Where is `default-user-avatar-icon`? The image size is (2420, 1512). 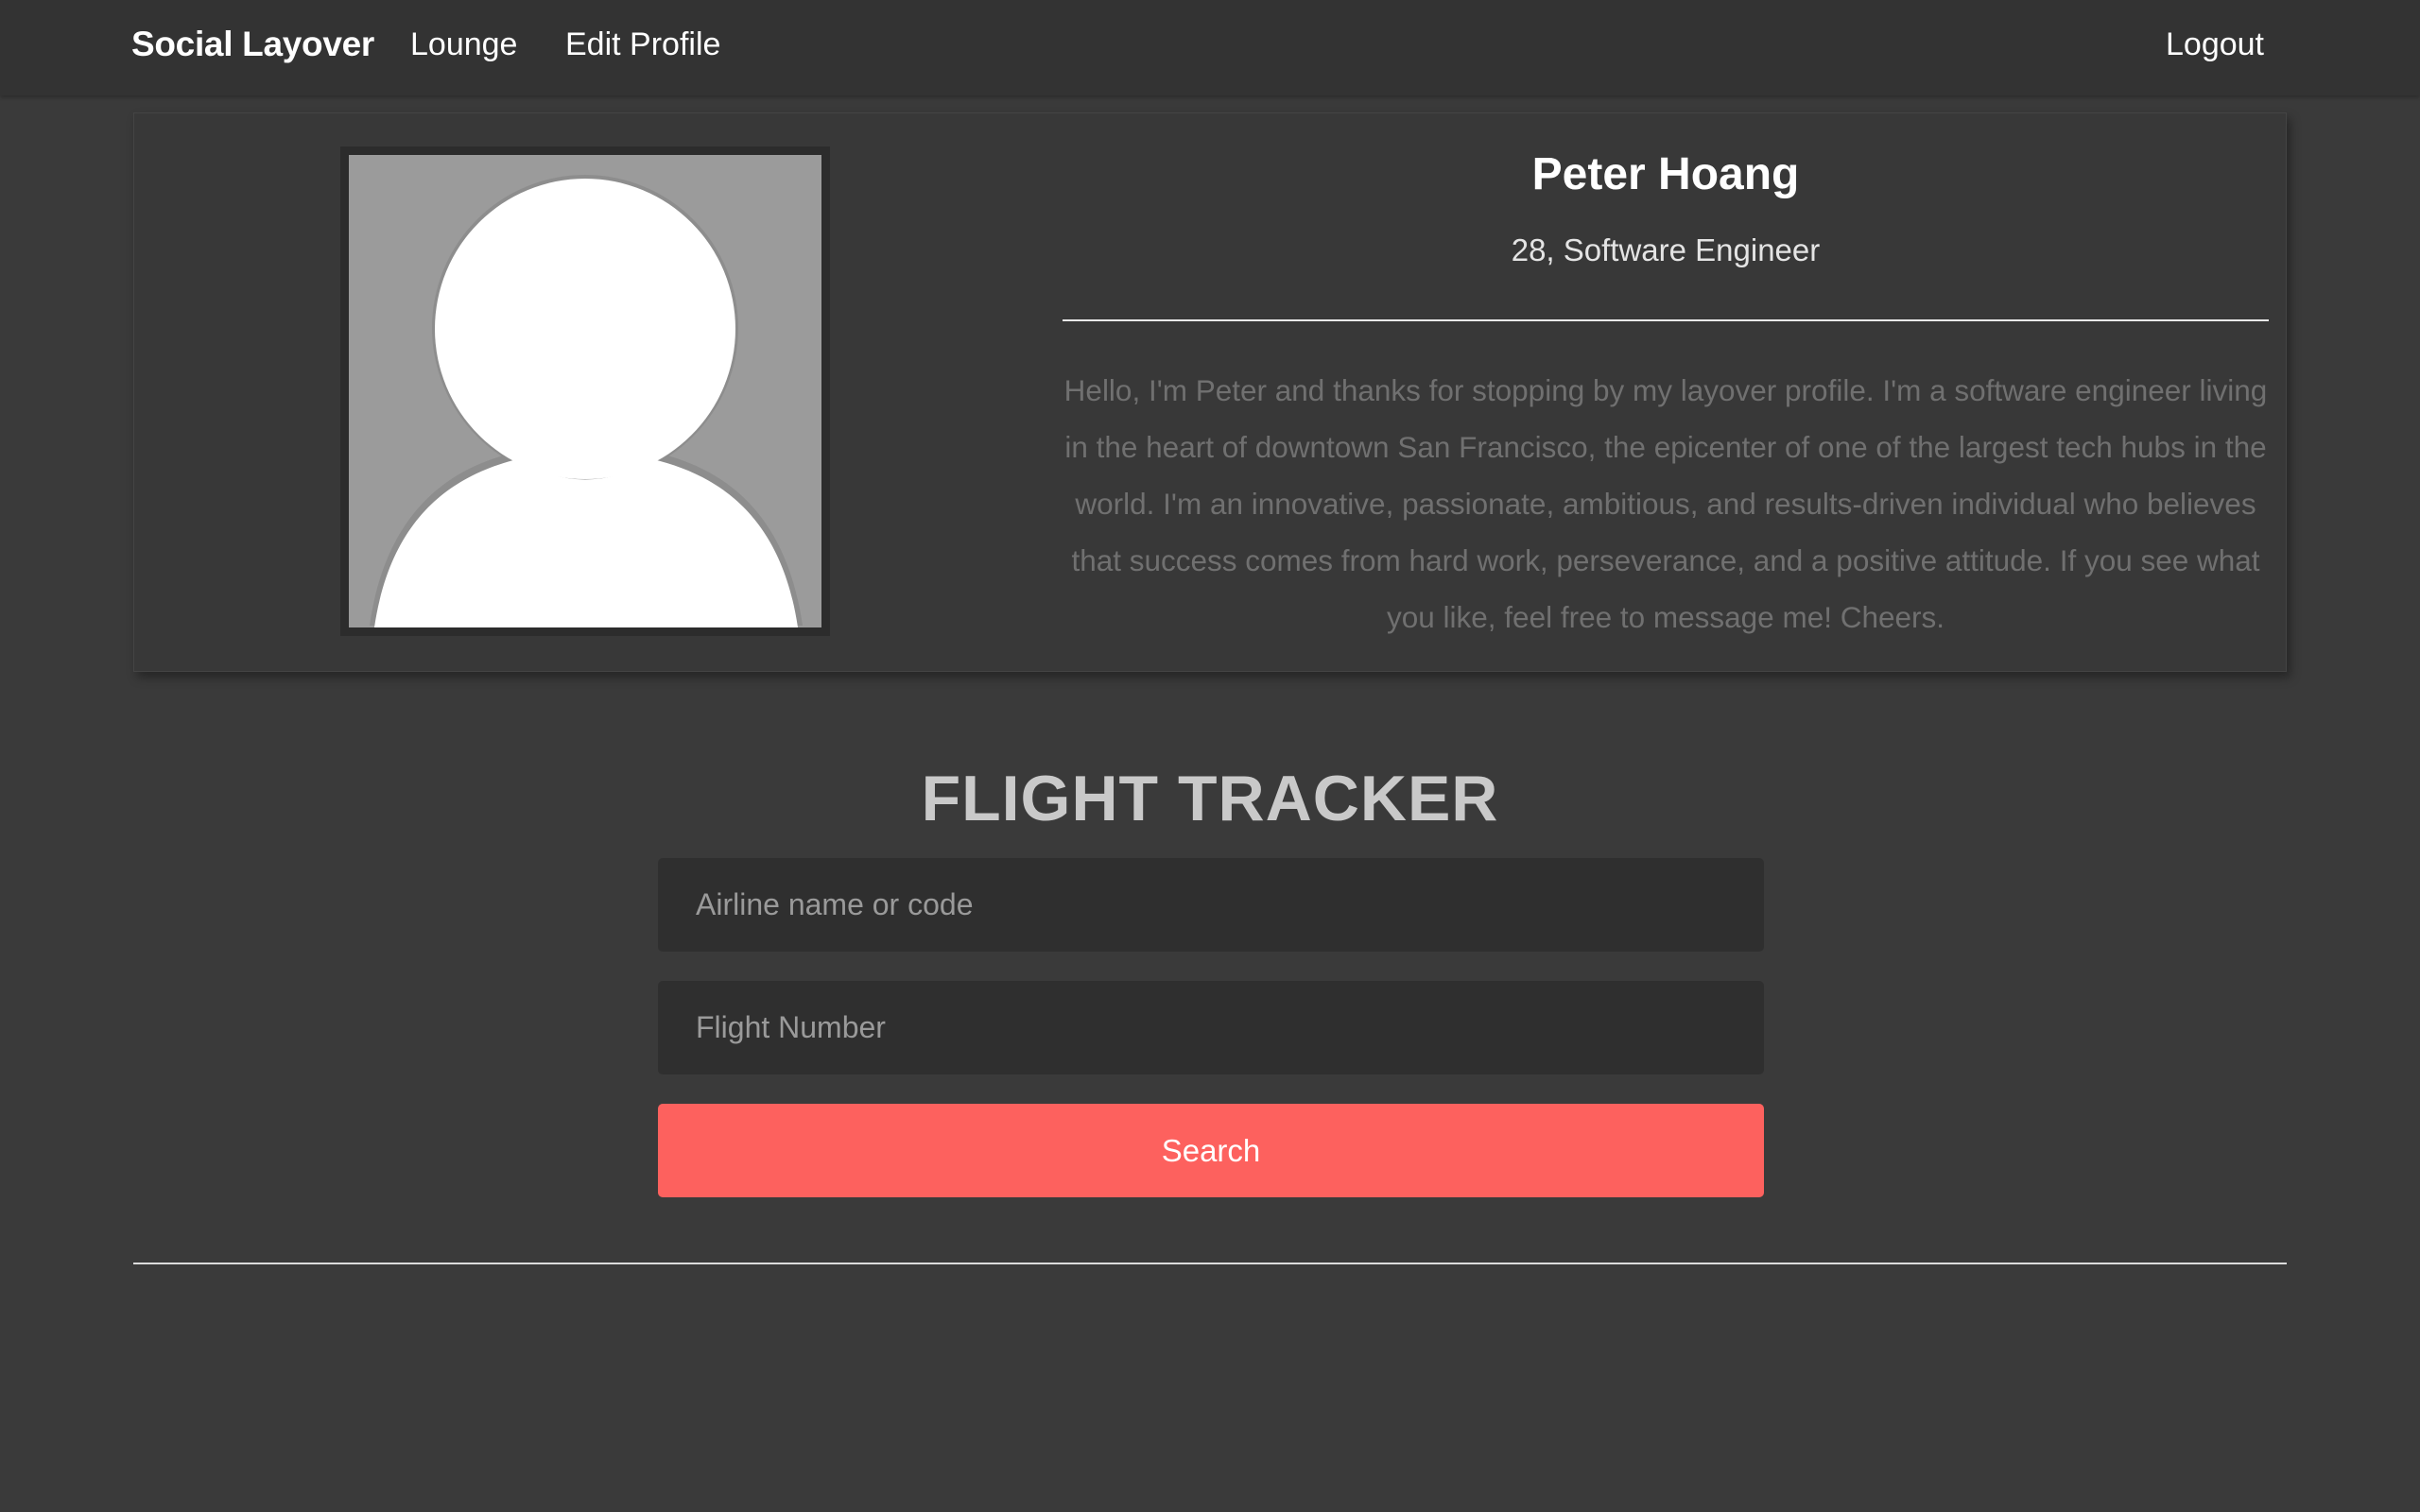
default-user-avatar-icon is located at coordinates (585, 391).